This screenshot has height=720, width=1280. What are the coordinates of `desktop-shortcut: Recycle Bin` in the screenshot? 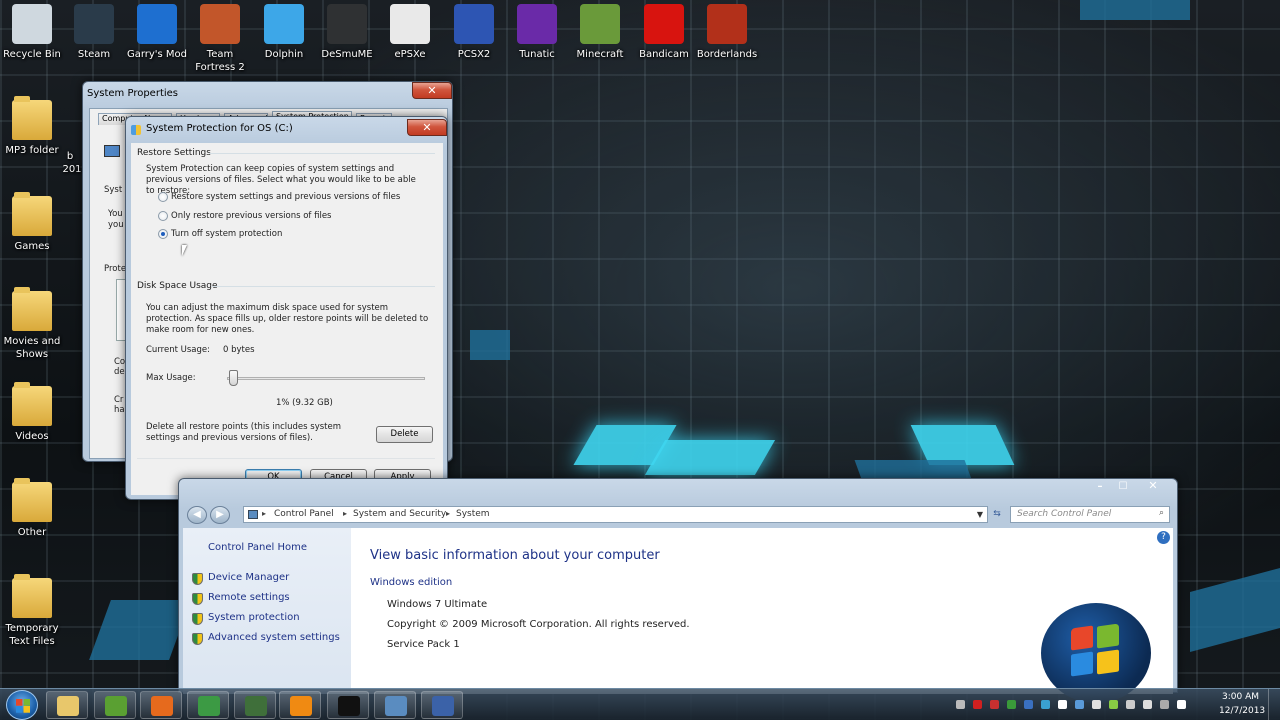 It's located at (32, 32).